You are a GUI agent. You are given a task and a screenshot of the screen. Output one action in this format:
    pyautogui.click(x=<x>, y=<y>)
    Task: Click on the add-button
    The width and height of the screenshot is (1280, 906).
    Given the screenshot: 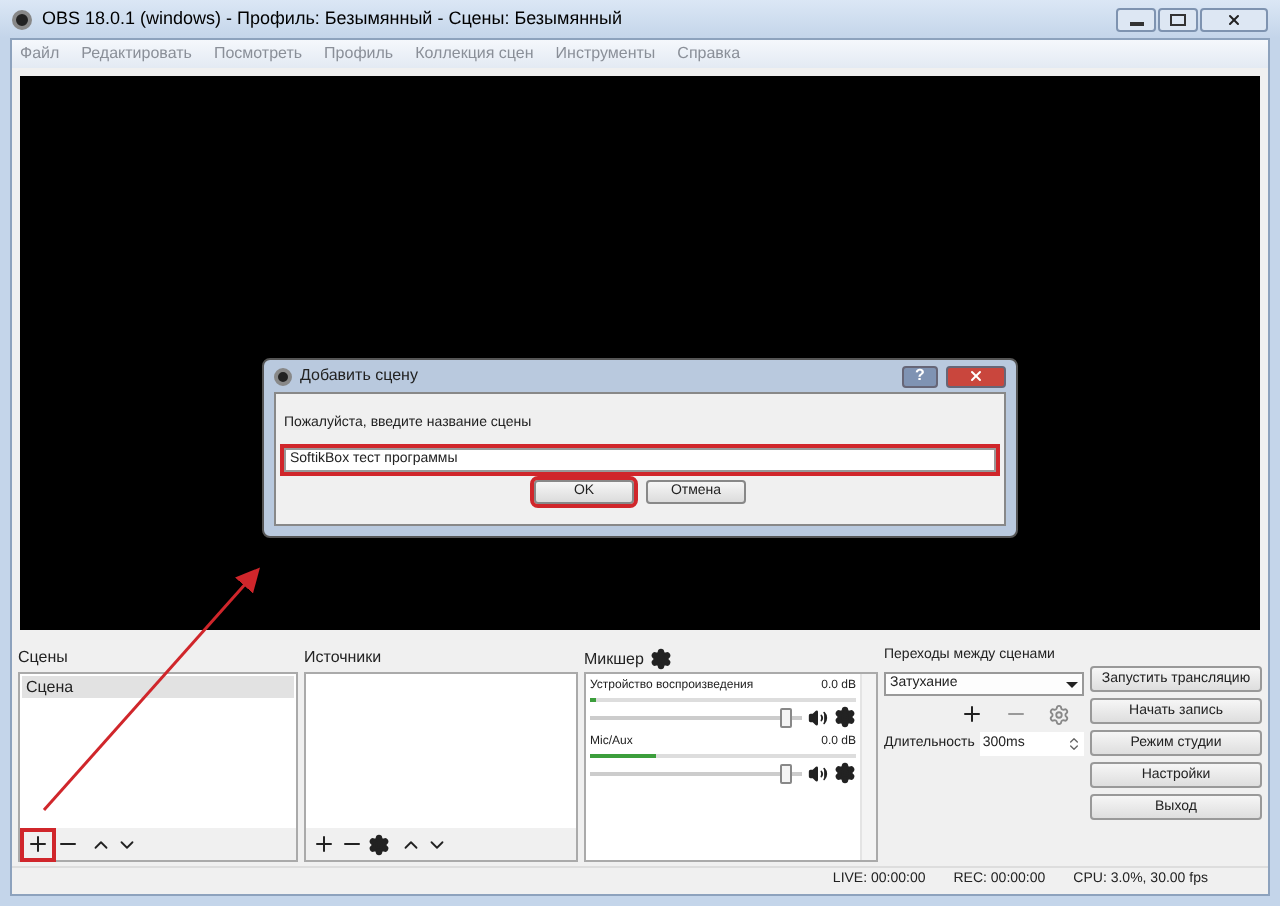 What is the action you would take?
    pyautogui.click(x=38, y=844)
    